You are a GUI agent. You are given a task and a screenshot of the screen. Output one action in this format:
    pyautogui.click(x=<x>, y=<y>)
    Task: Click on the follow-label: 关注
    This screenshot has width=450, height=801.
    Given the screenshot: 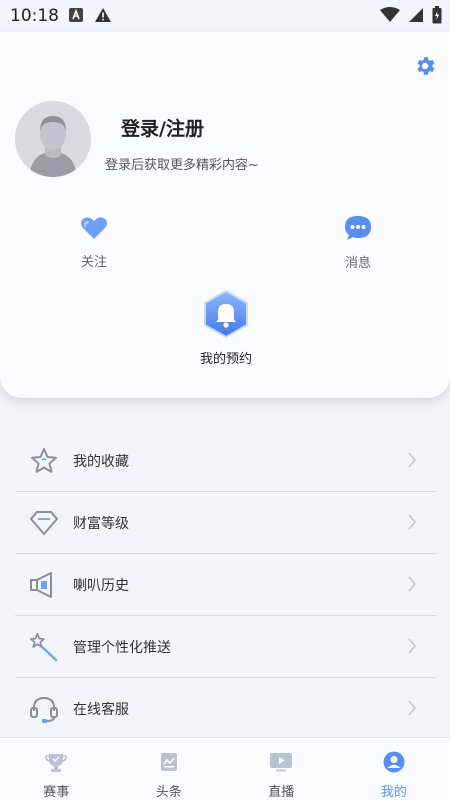 What is the action you would take?
    pyautogui.click(x=94, y=260)
    